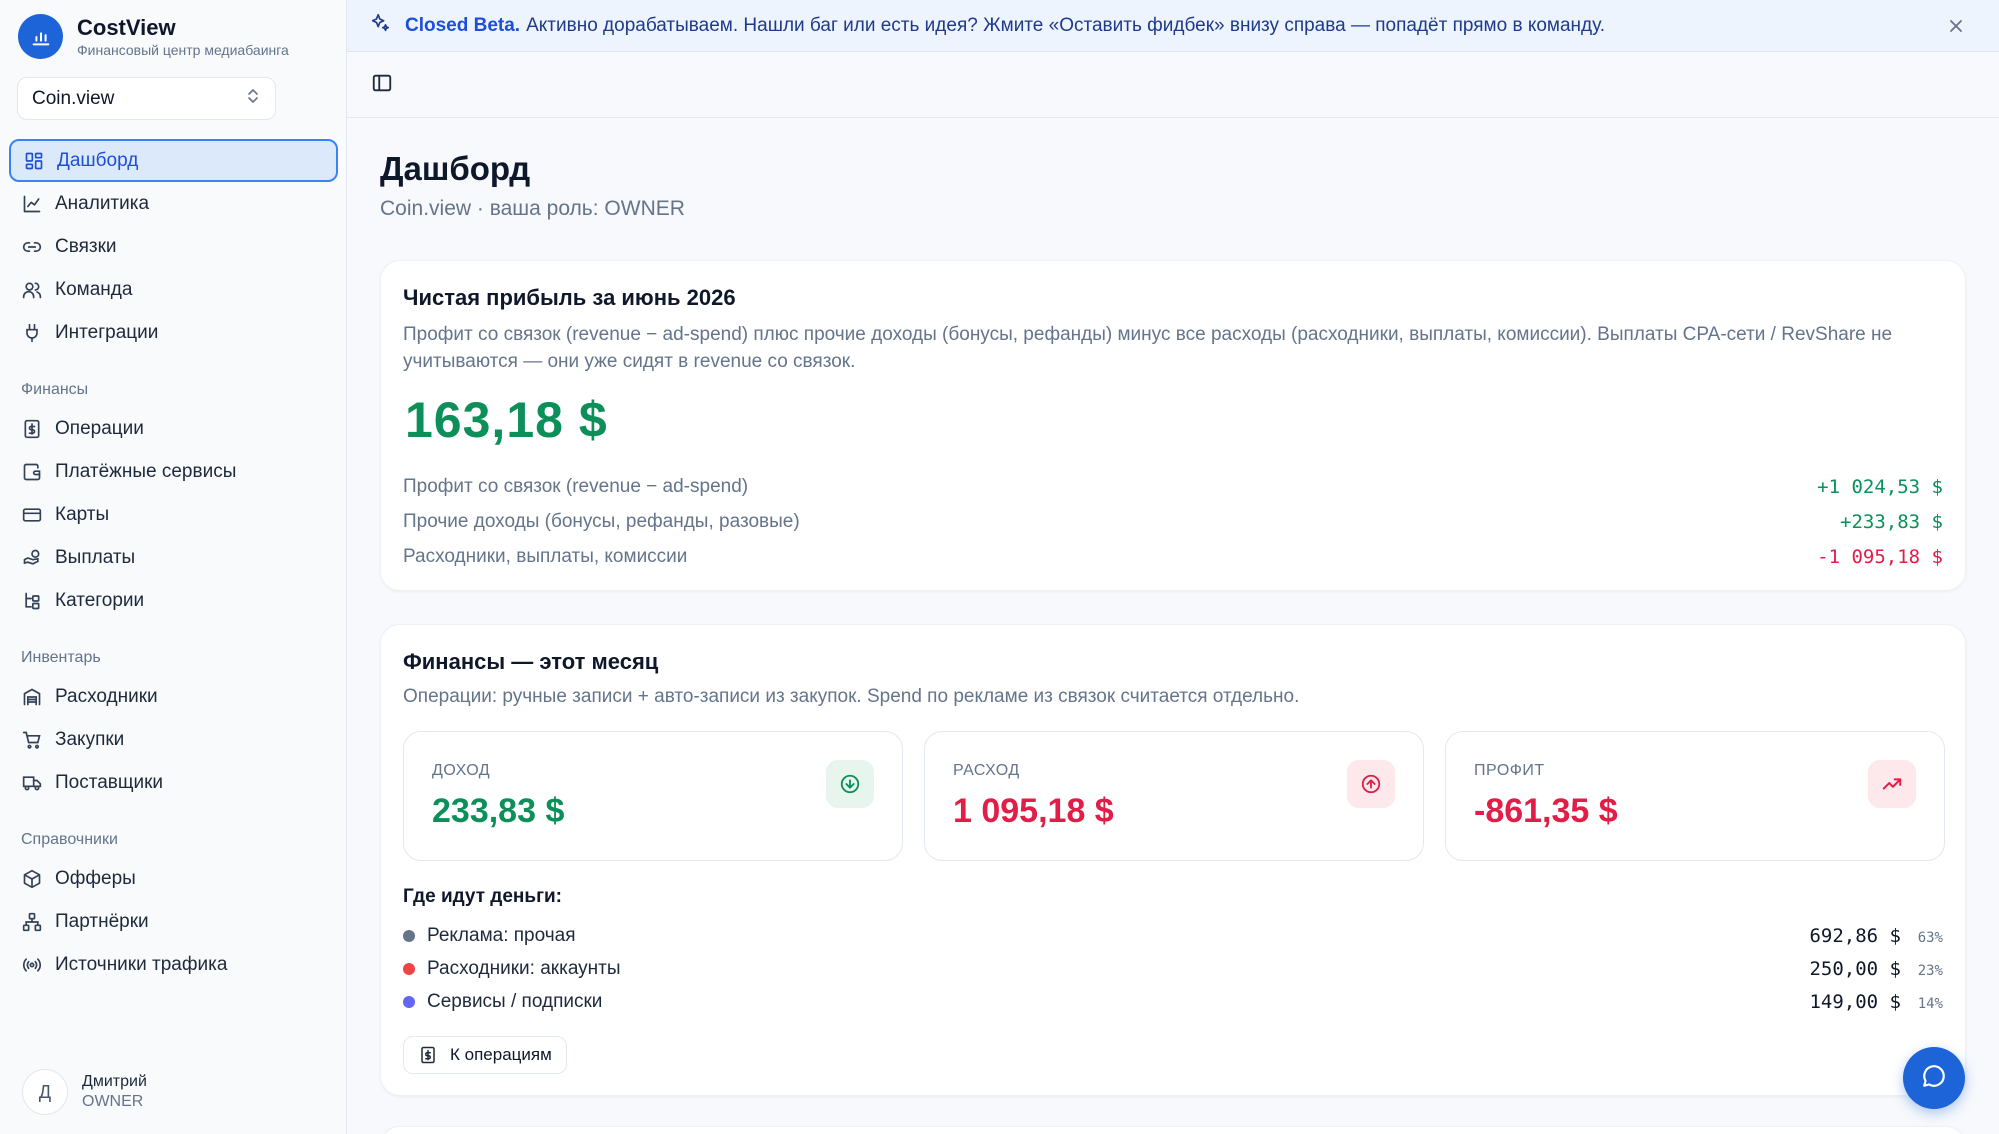 The width and height of the screenshot is (1999, 1134). Describe the element at coordinates (61, 657) in the screenshot. I see `section-inventory-title: Инвентарь` at that location.